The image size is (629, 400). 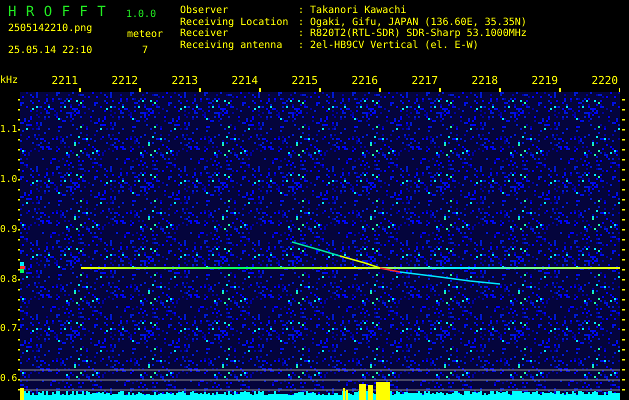 What do you see at coordinates (185, 80) in the screenshot?
I see `time-label: 2213` at bounding box center [185, 80].